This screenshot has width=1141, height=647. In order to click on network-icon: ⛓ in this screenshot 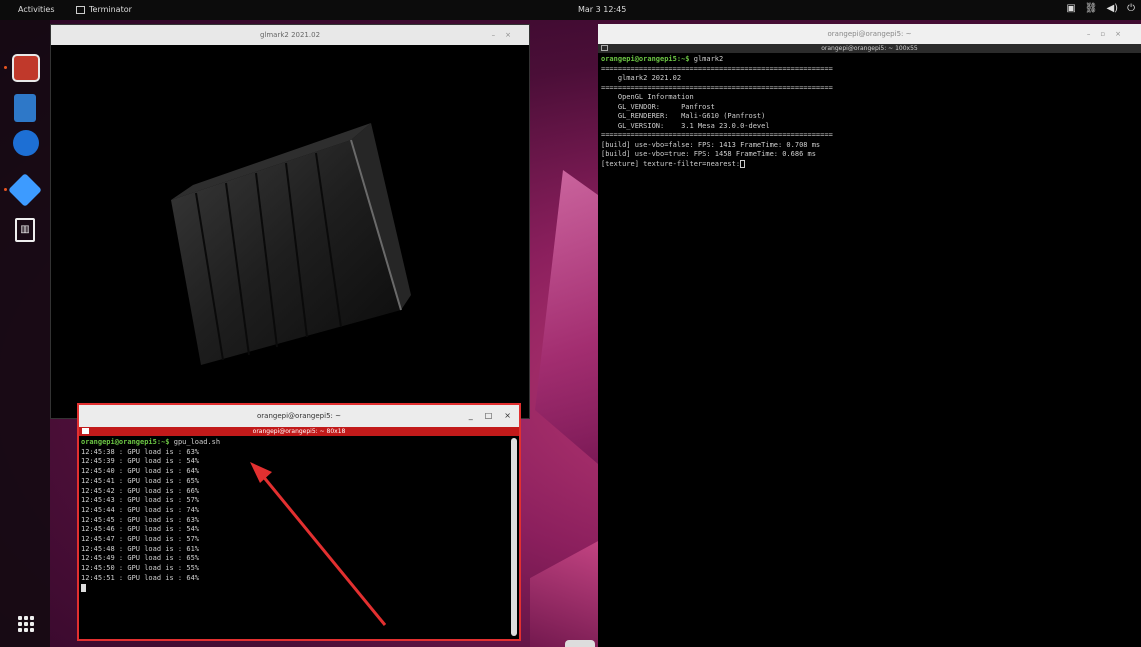, I will do `click(1091, 8)`.